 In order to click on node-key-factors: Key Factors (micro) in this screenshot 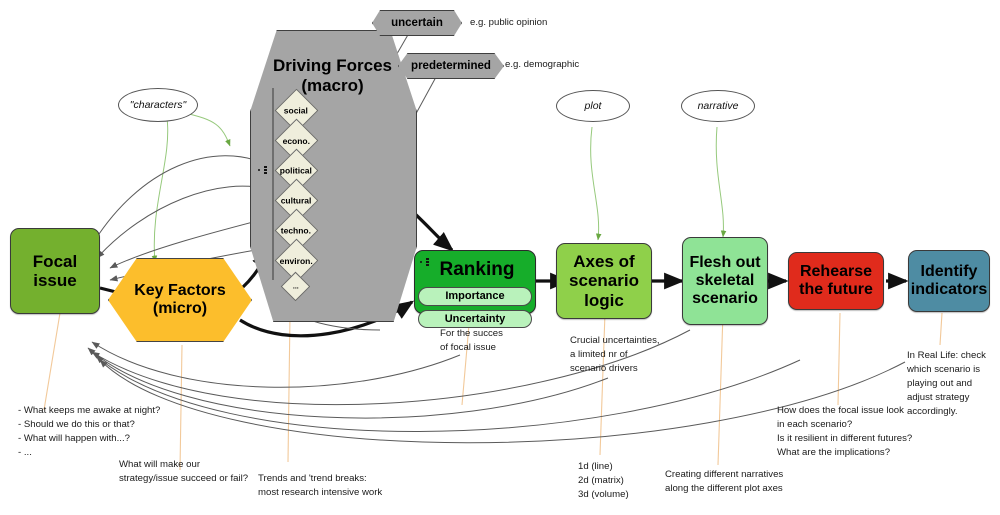, I will do `click(180, 300)`.